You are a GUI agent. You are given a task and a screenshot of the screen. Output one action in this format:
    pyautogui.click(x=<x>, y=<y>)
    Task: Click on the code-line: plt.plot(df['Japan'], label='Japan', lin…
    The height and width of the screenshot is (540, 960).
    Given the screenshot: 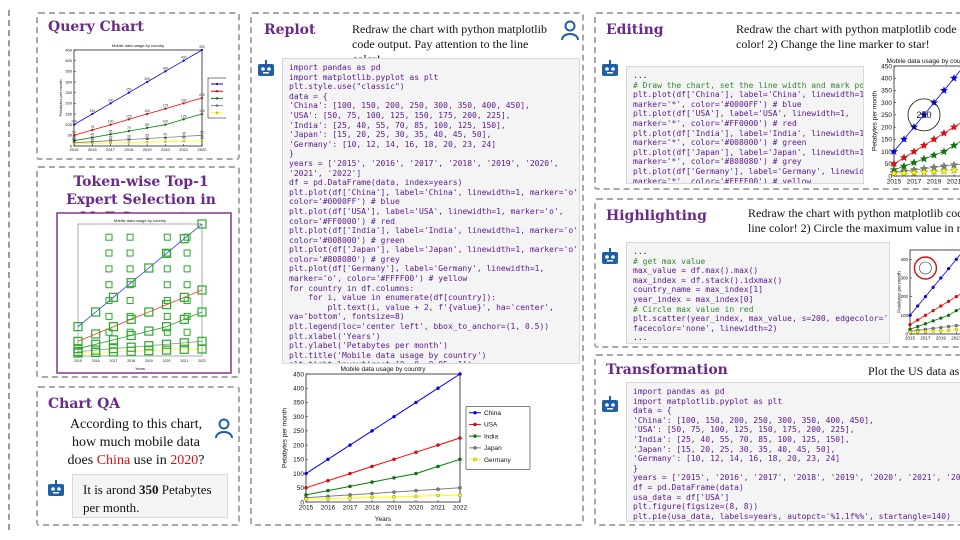 What is the action you would take?
    pyautogui.click(x=748, y=152)
    